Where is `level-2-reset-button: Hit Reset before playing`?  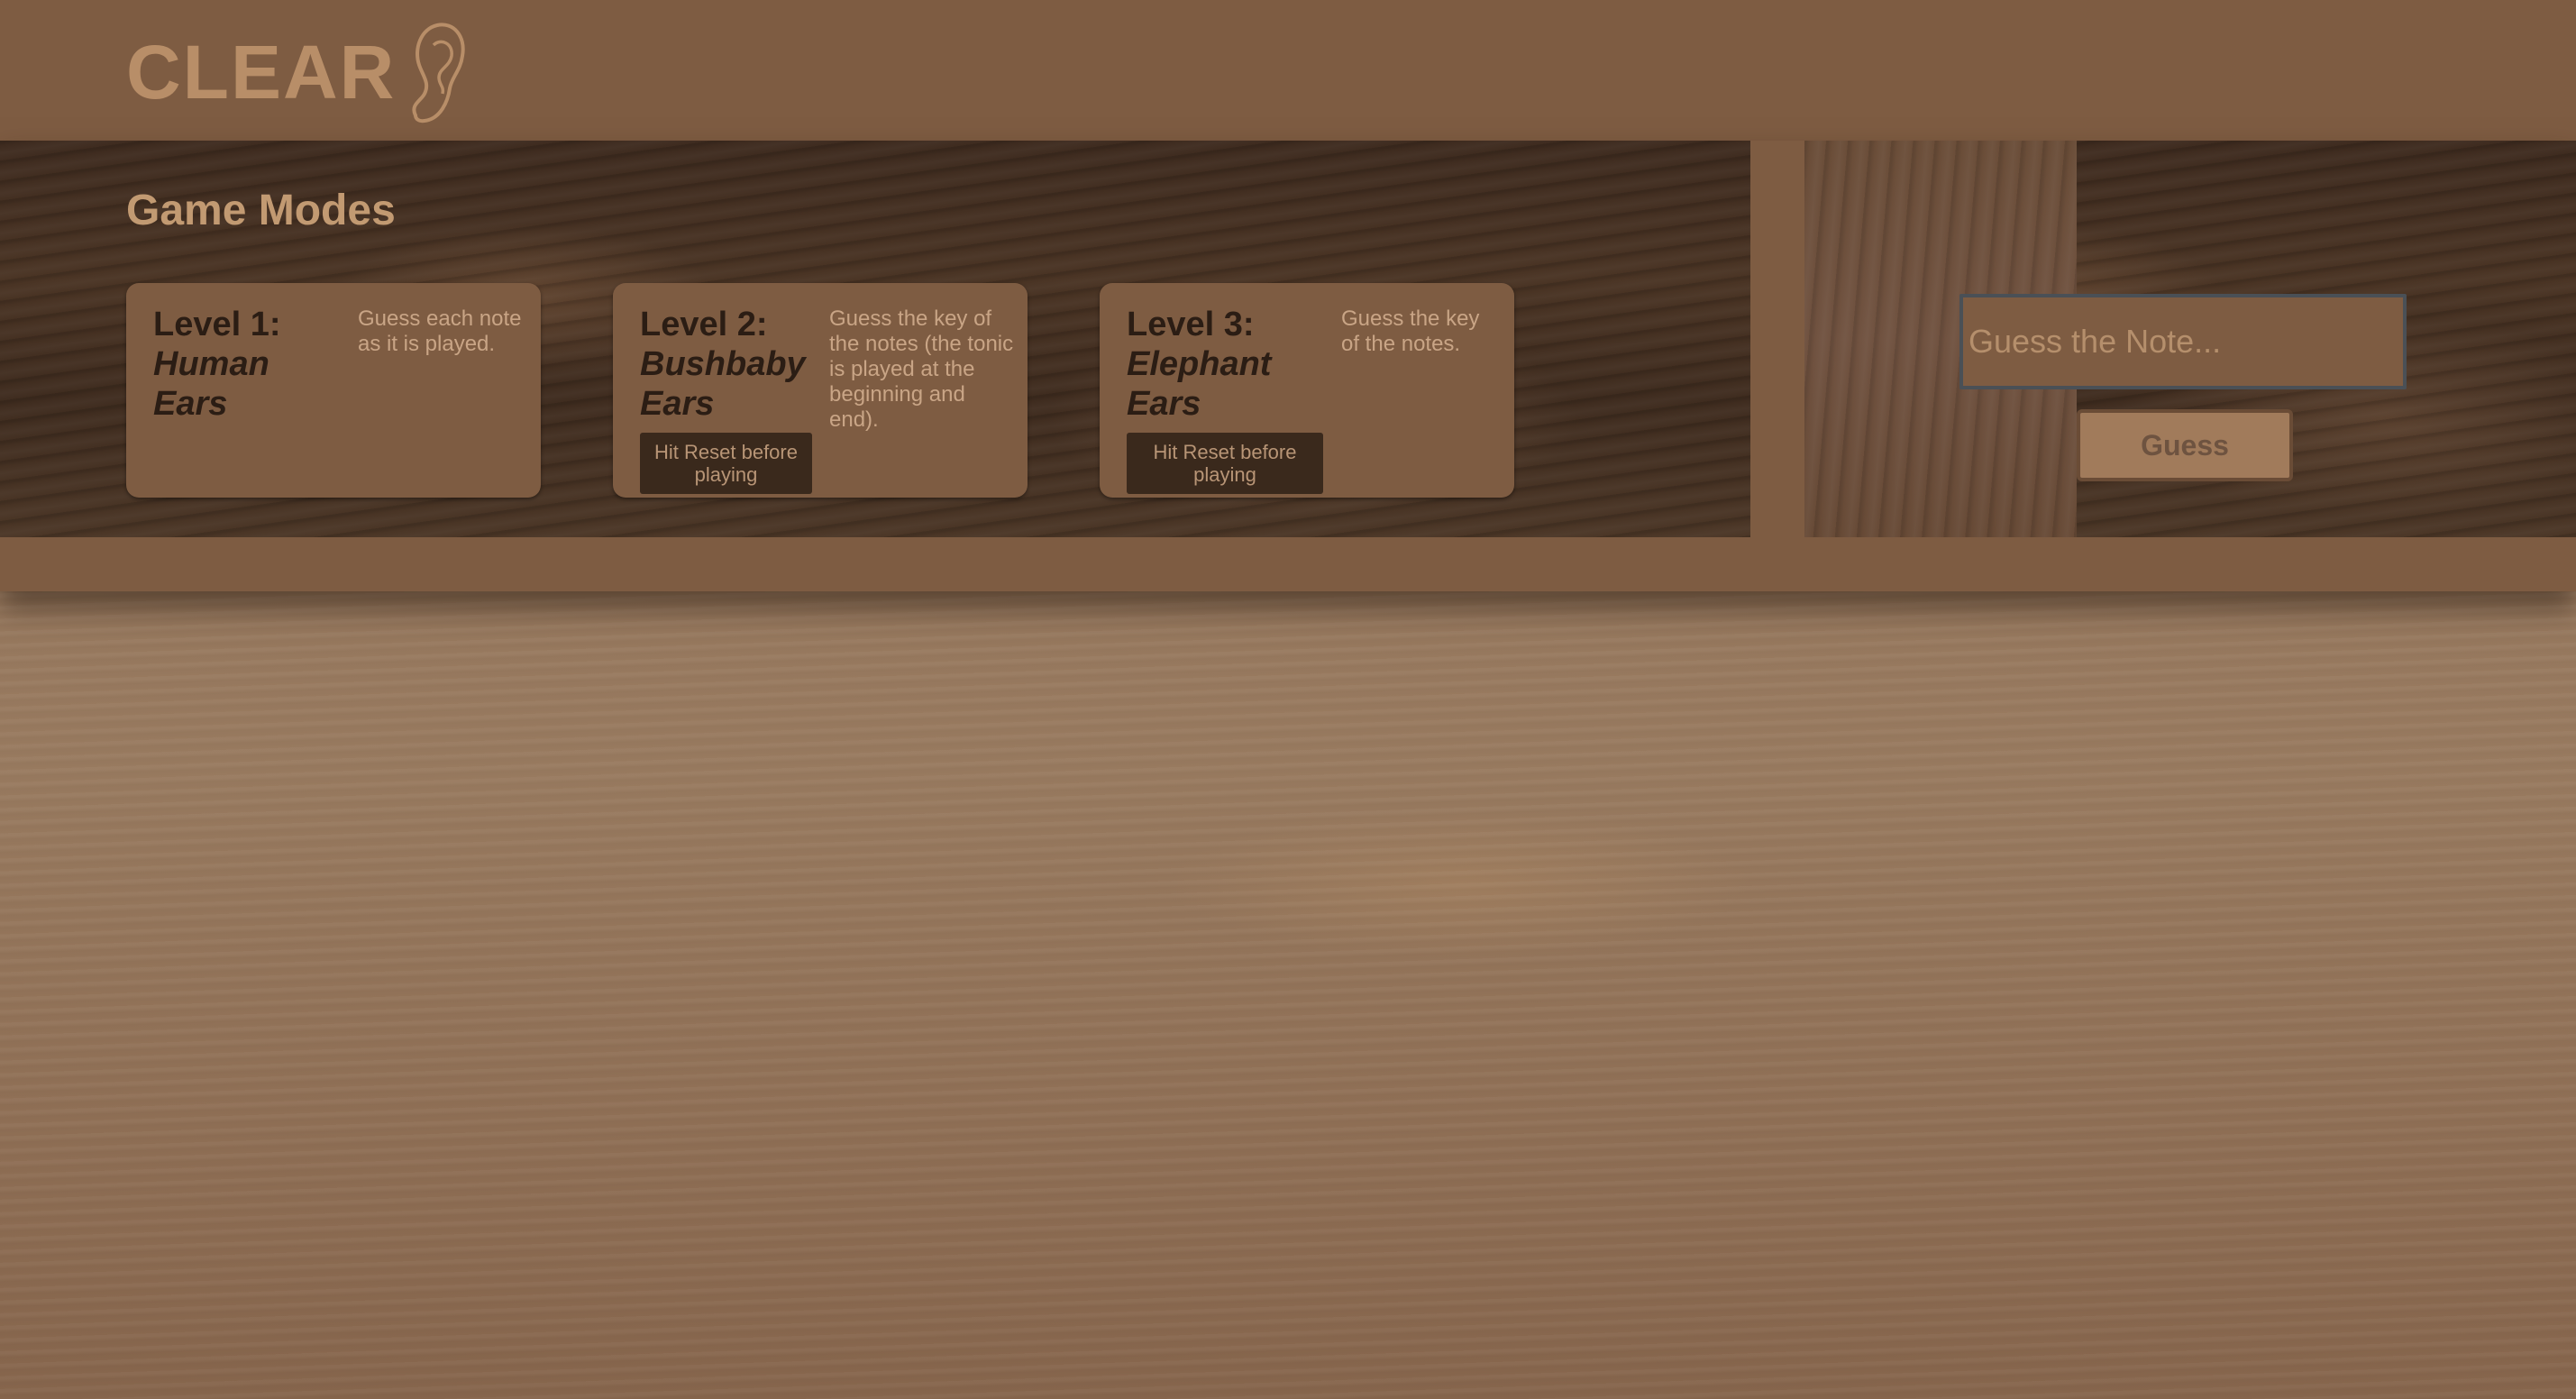
level-2-reset-button: Hit Reset before playing is located at coordinates (726, 463).